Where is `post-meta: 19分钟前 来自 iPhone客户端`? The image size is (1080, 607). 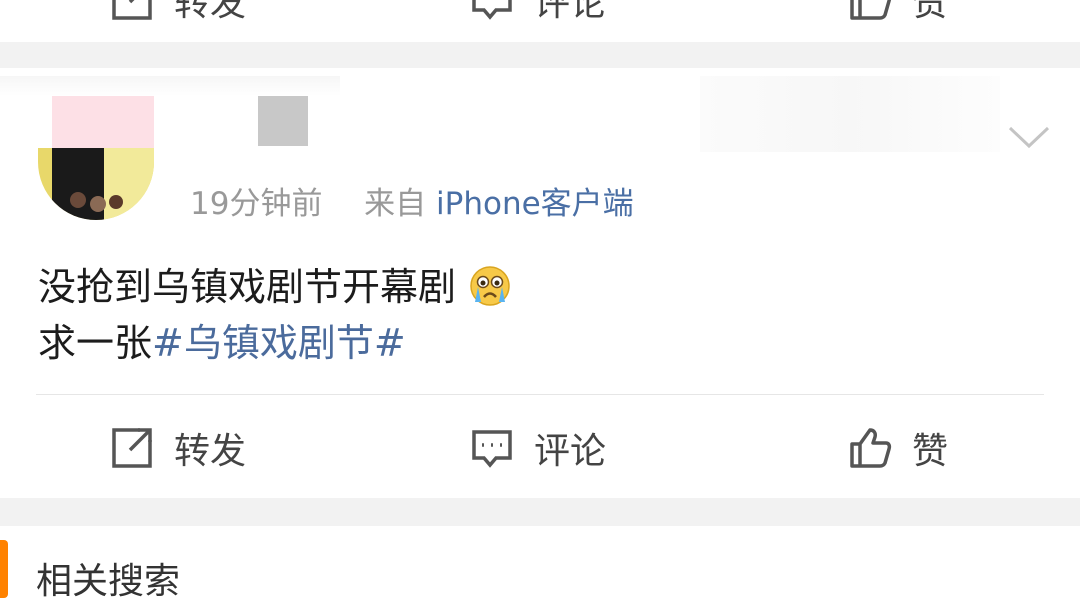
post-meta: 19分钟前 来自 iPhone客户端 is located at coordinates (412, 200).